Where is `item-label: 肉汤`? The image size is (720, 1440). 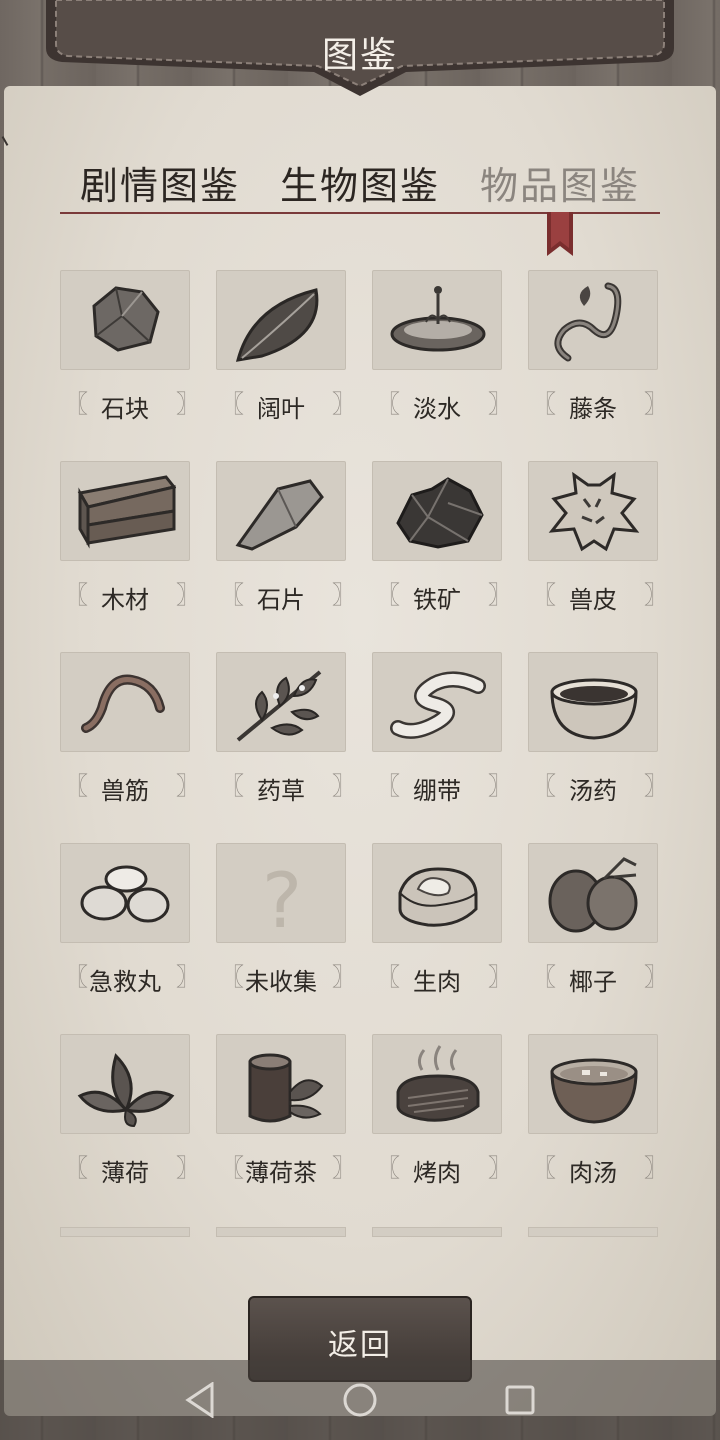 item-label: 肉汤 is located at coordinates (593, 1173).